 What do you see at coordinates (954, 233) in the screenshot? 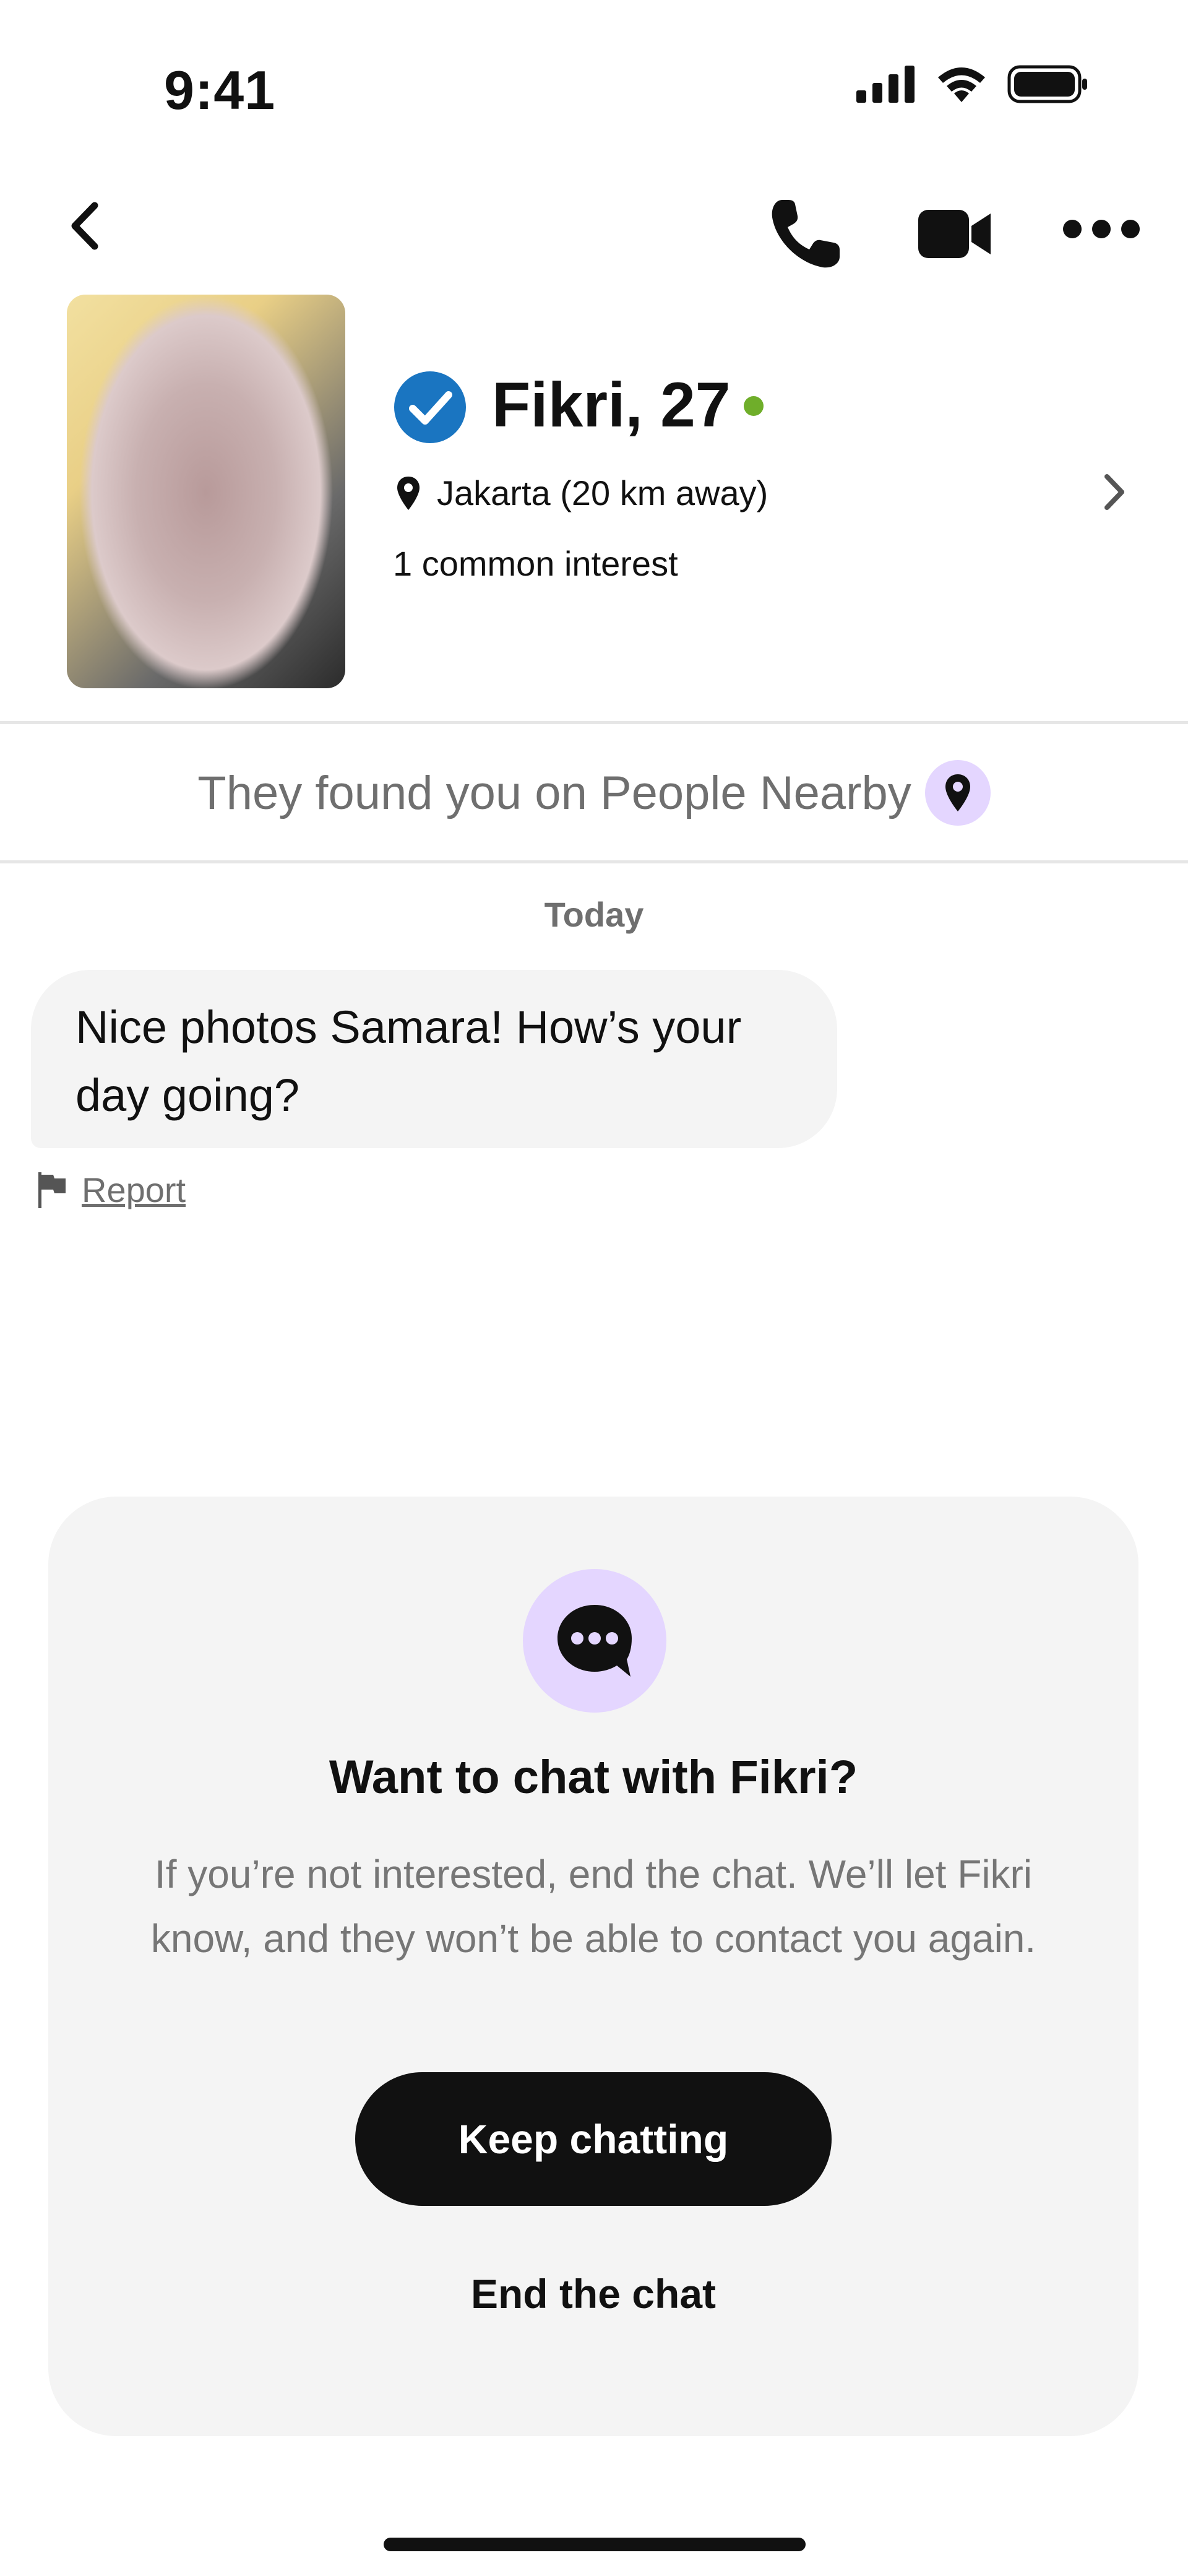
I see `video-camera-icon` at bounding box center [954, 233].